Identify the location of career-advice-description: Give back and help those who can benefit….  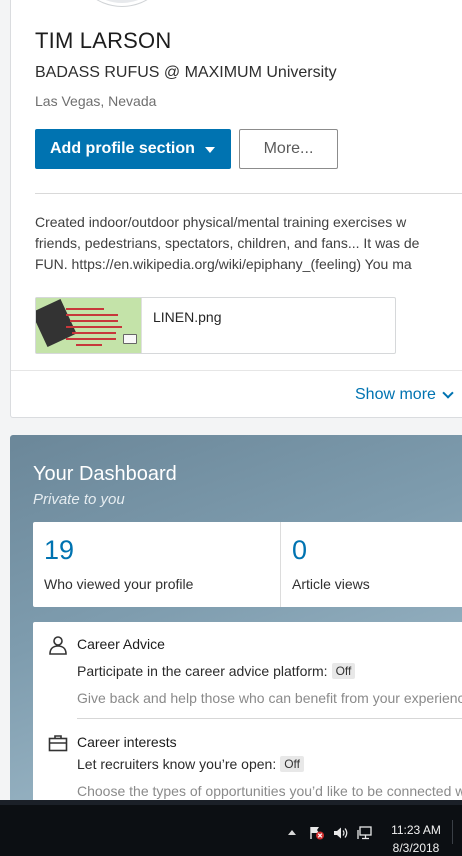
(269, 698).